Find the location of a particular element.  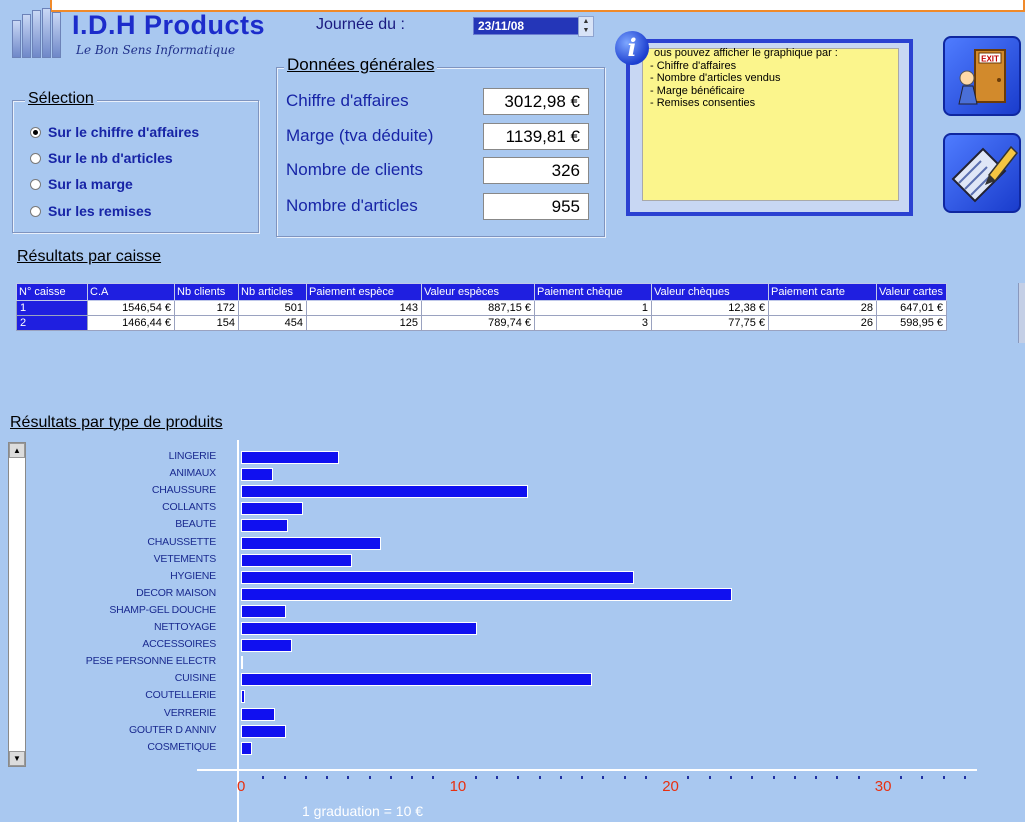

radio-checked-icon is located at coordinates (35, 132).